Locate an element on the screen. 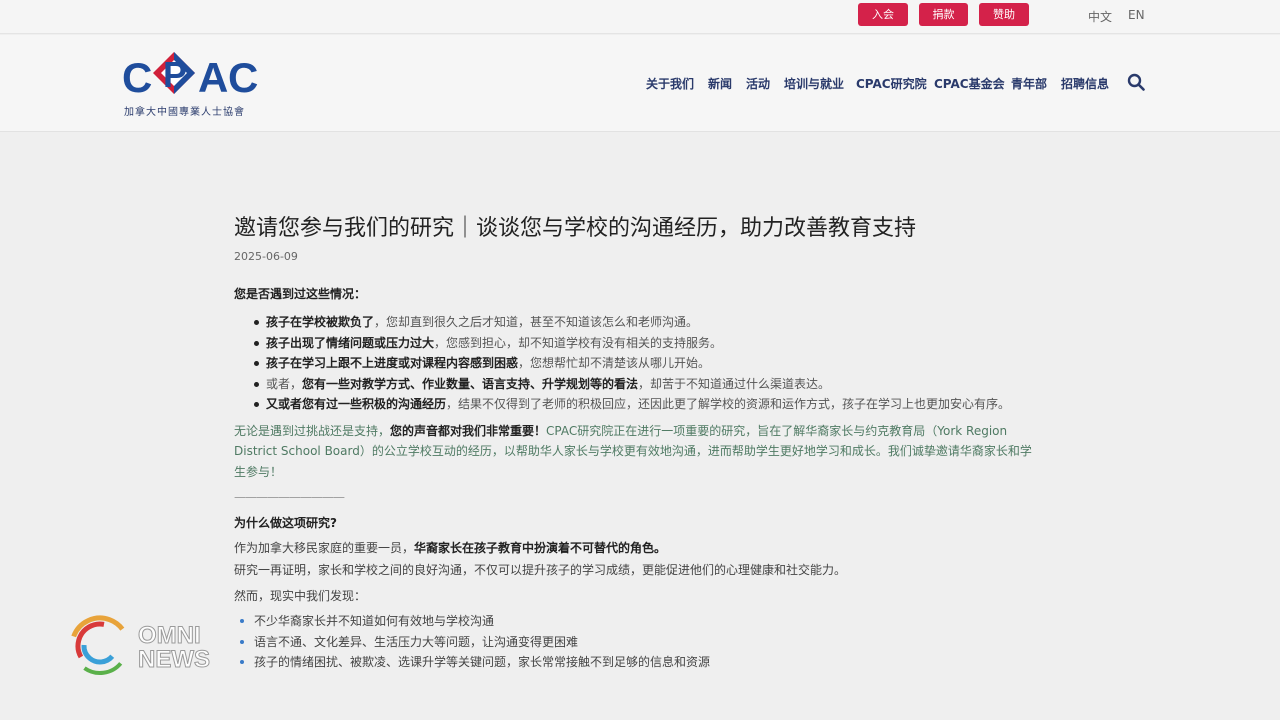  omni-logo-icon is located at coordinates (100, 646).